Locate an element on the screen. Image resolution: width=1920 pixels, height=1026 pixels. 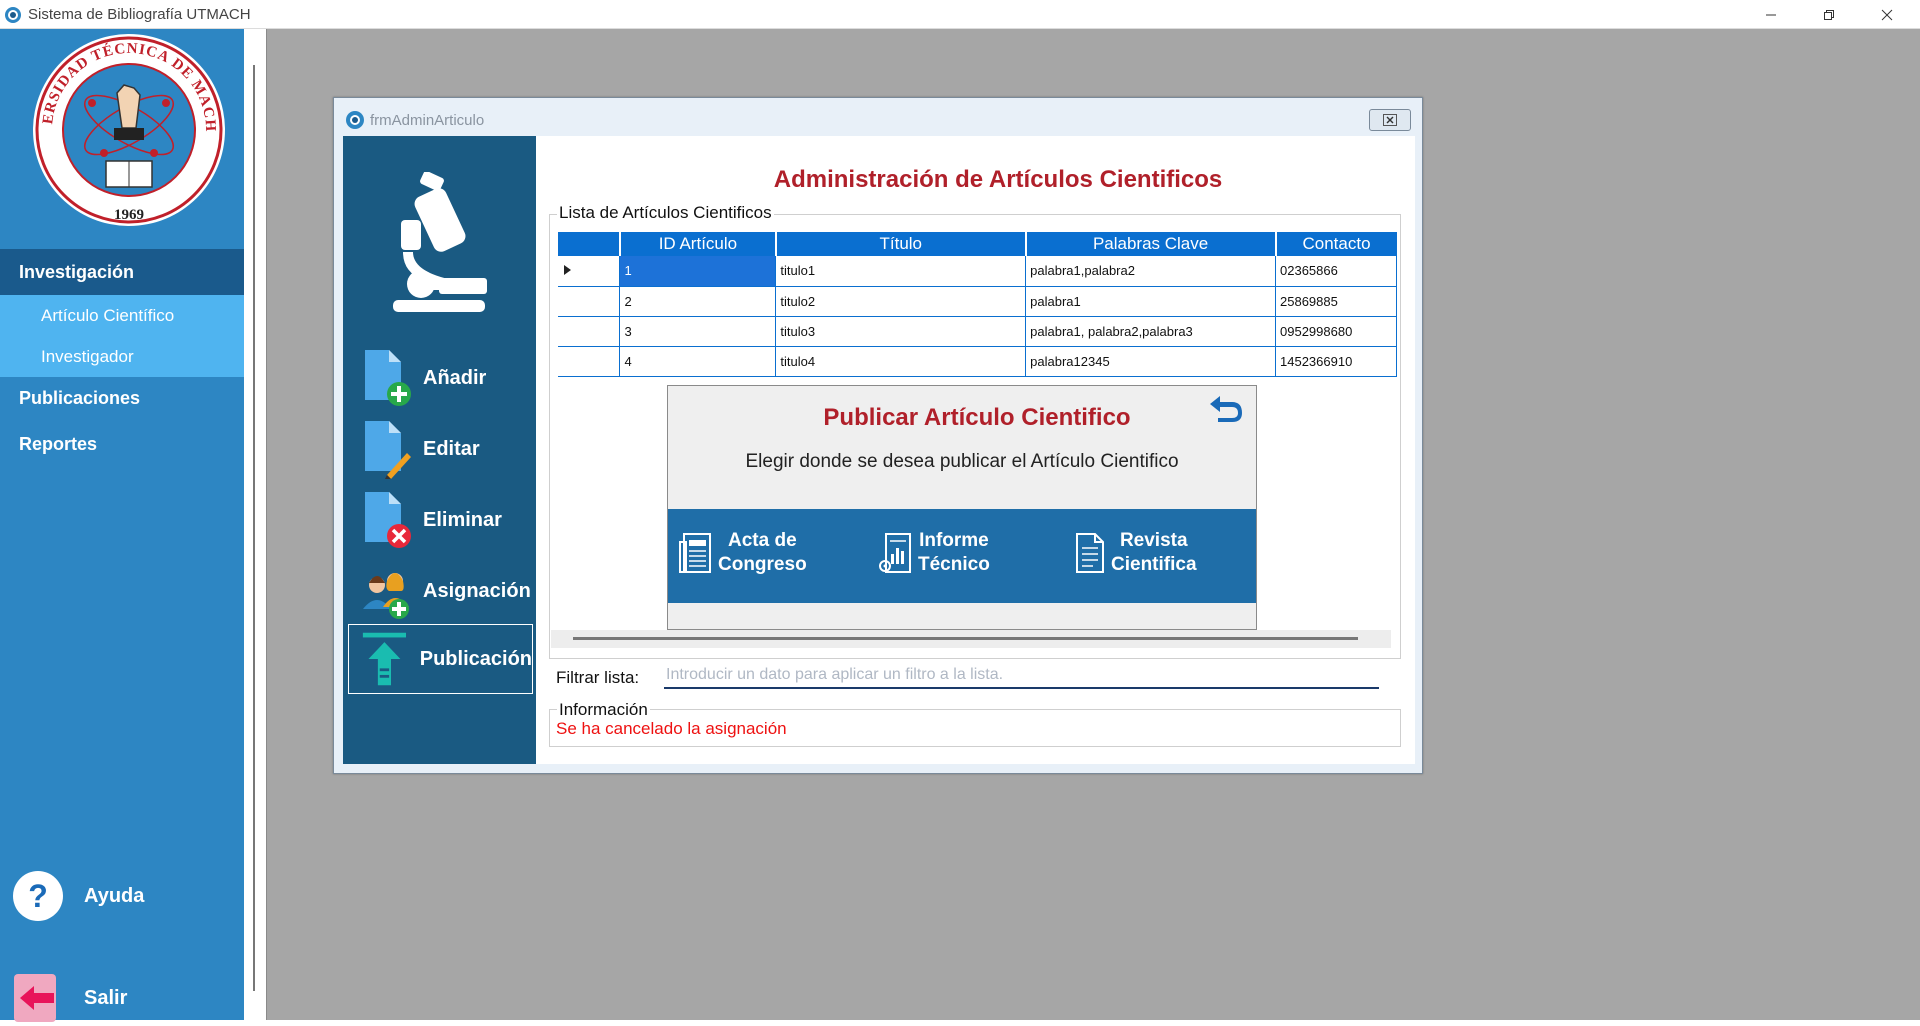
revista-line1: Revista is located at coordinates (1153, 540).